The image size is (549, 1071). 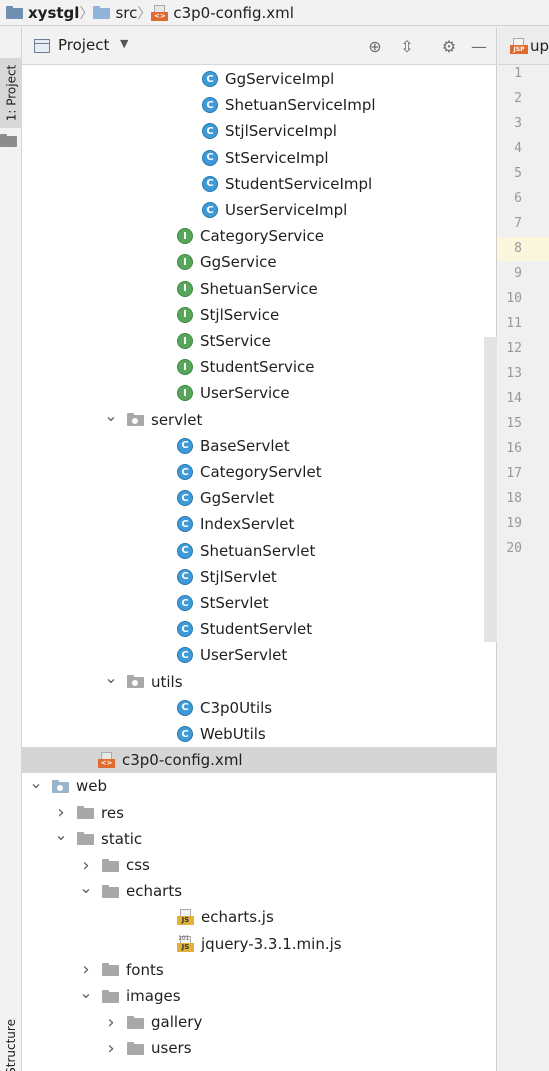 I want to click on tree-item-label: WebUtils, so click(x=233, y=734).